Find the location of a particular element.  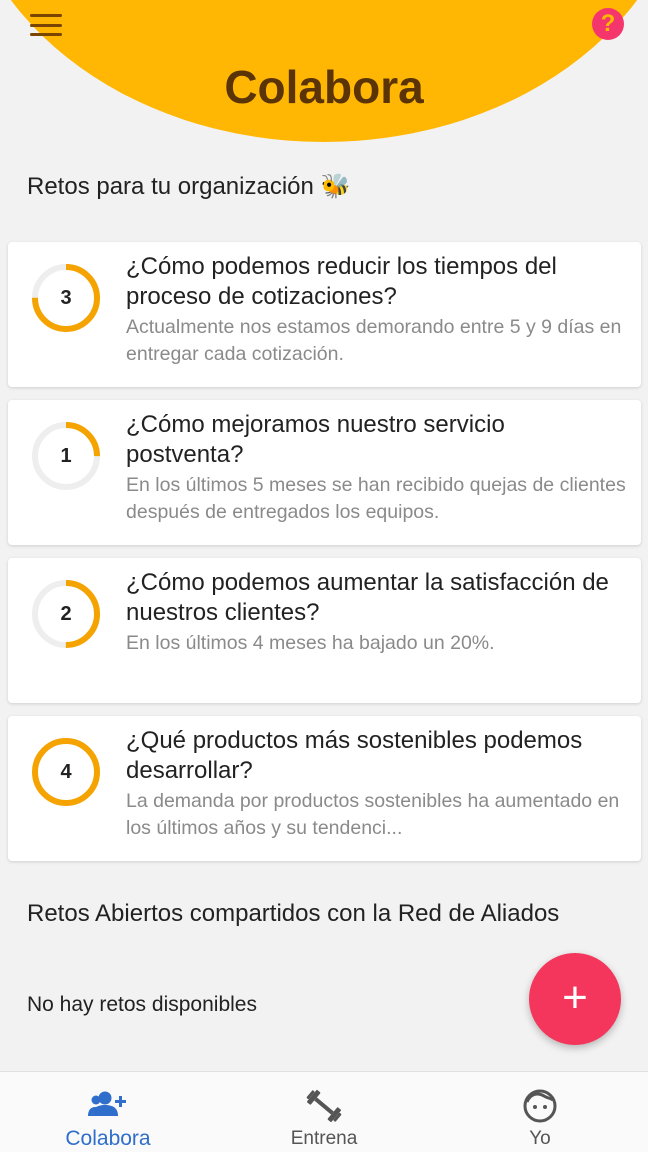

section-title-text: Retos para tu organización is located at coordinates (170, 186).